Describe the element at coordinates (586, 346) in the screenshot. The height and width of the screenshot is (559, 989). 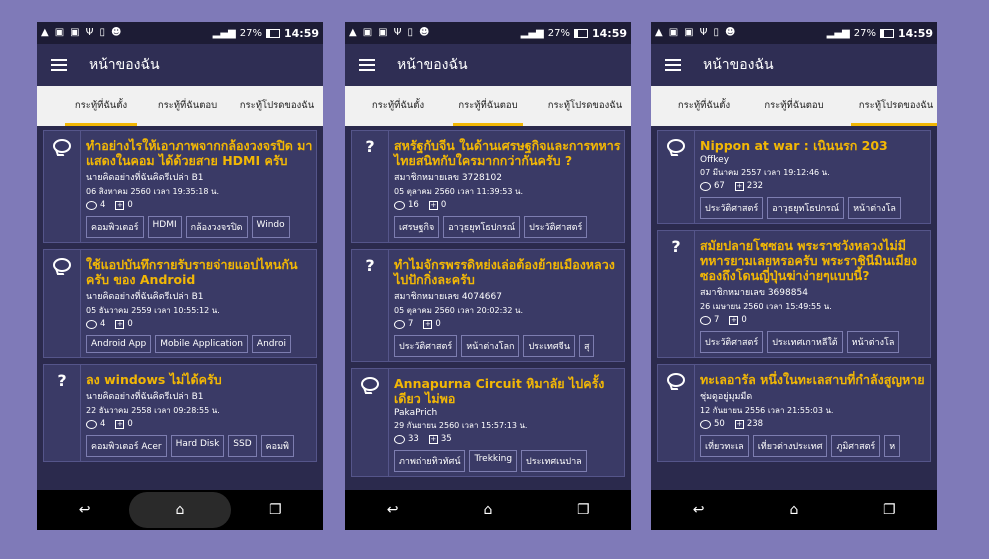
I see `tag: สุ` at that location.